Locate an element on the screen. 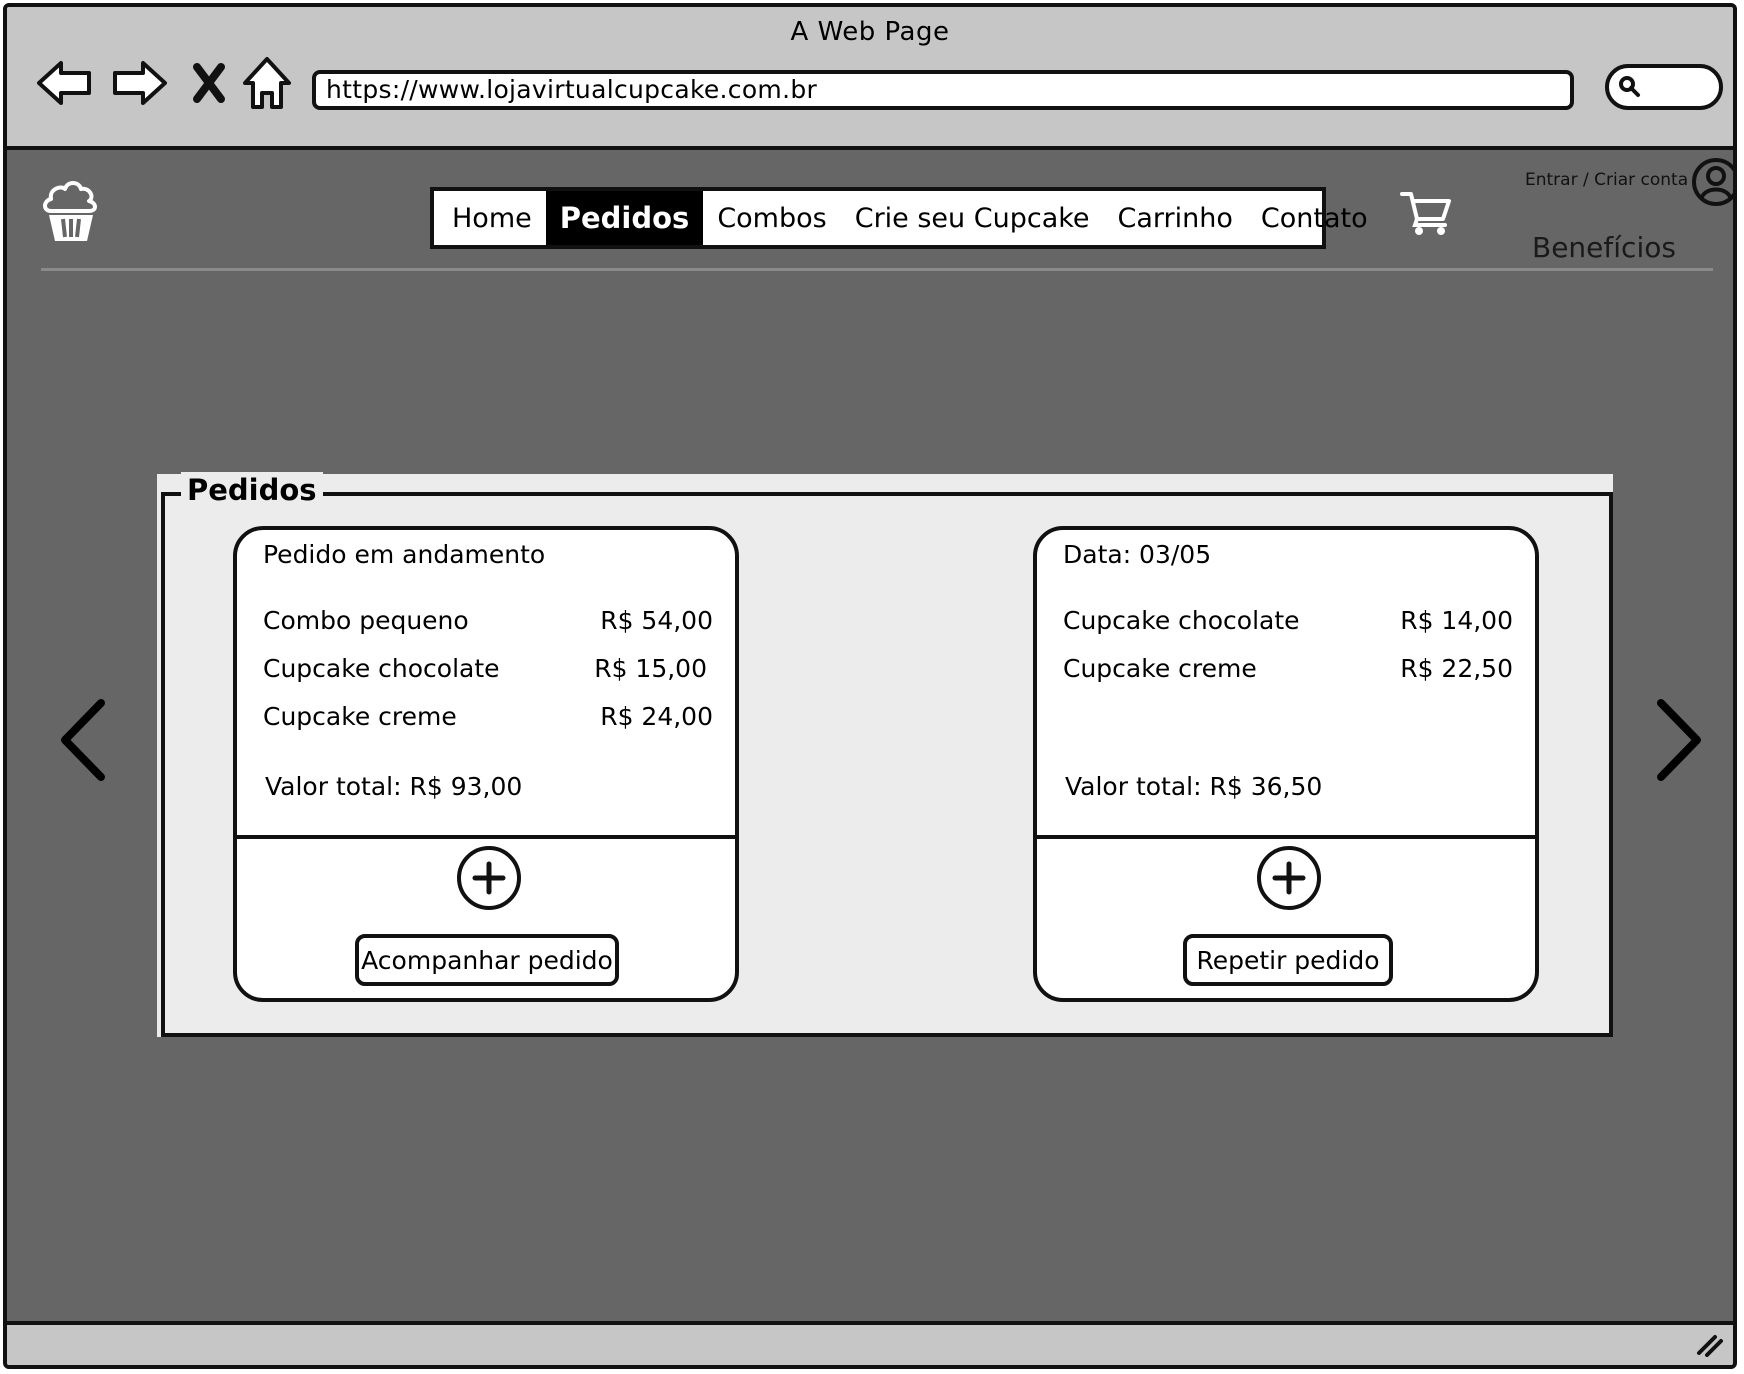 Image resolution: width=1744 pixels, height=1374 pixels. carousel-prev-icon is located at coordinates (85, 742).